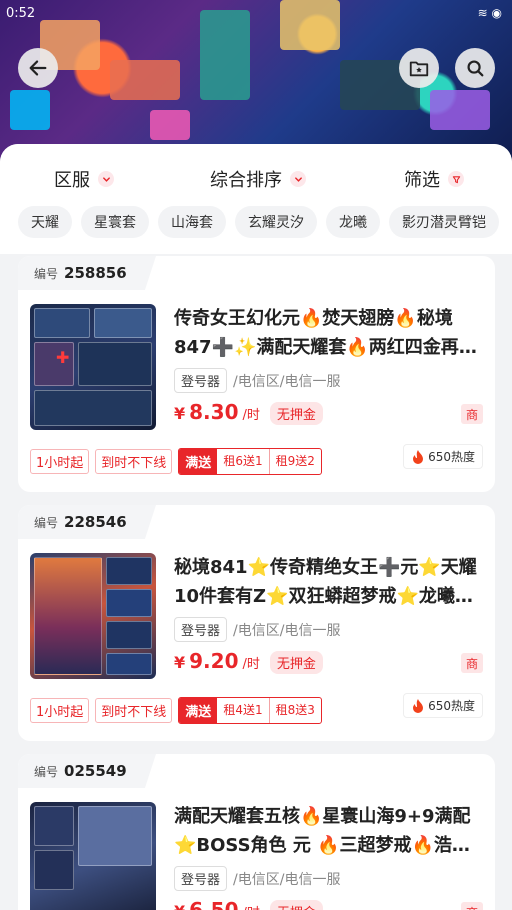  I want to click on filter-bar: 区服 综合排序 筛选 天耀 星寰套 山海套 玄耀灵汐 龙曦 影刃潜灵臂铠, so click(256, 199).